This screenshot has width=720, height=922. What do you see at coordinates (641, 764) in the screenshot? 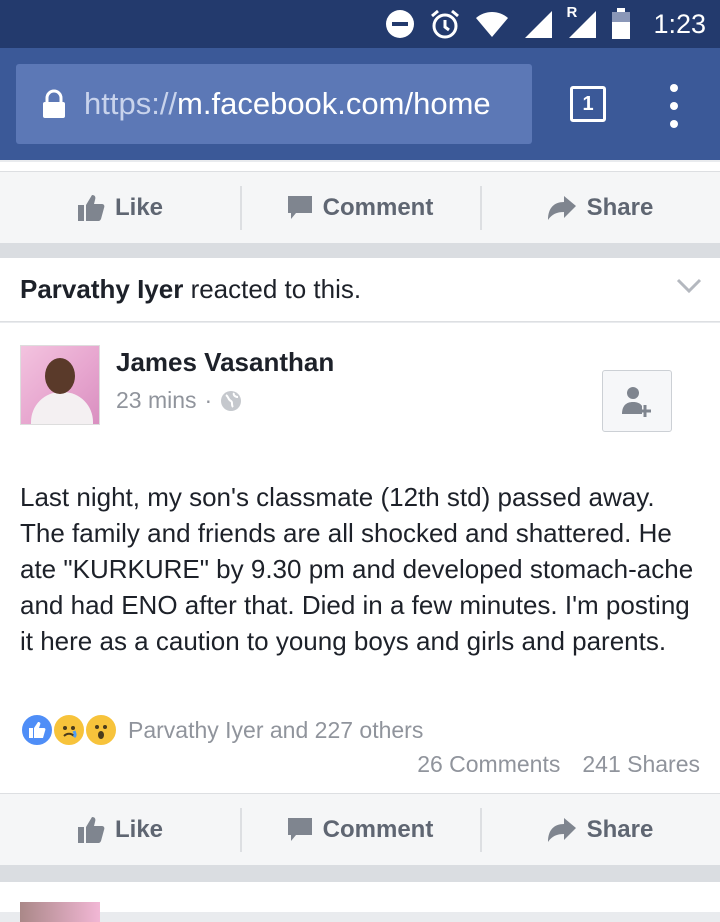
I see `shares-count: 241 Shares` at bounding box center [641, 764].